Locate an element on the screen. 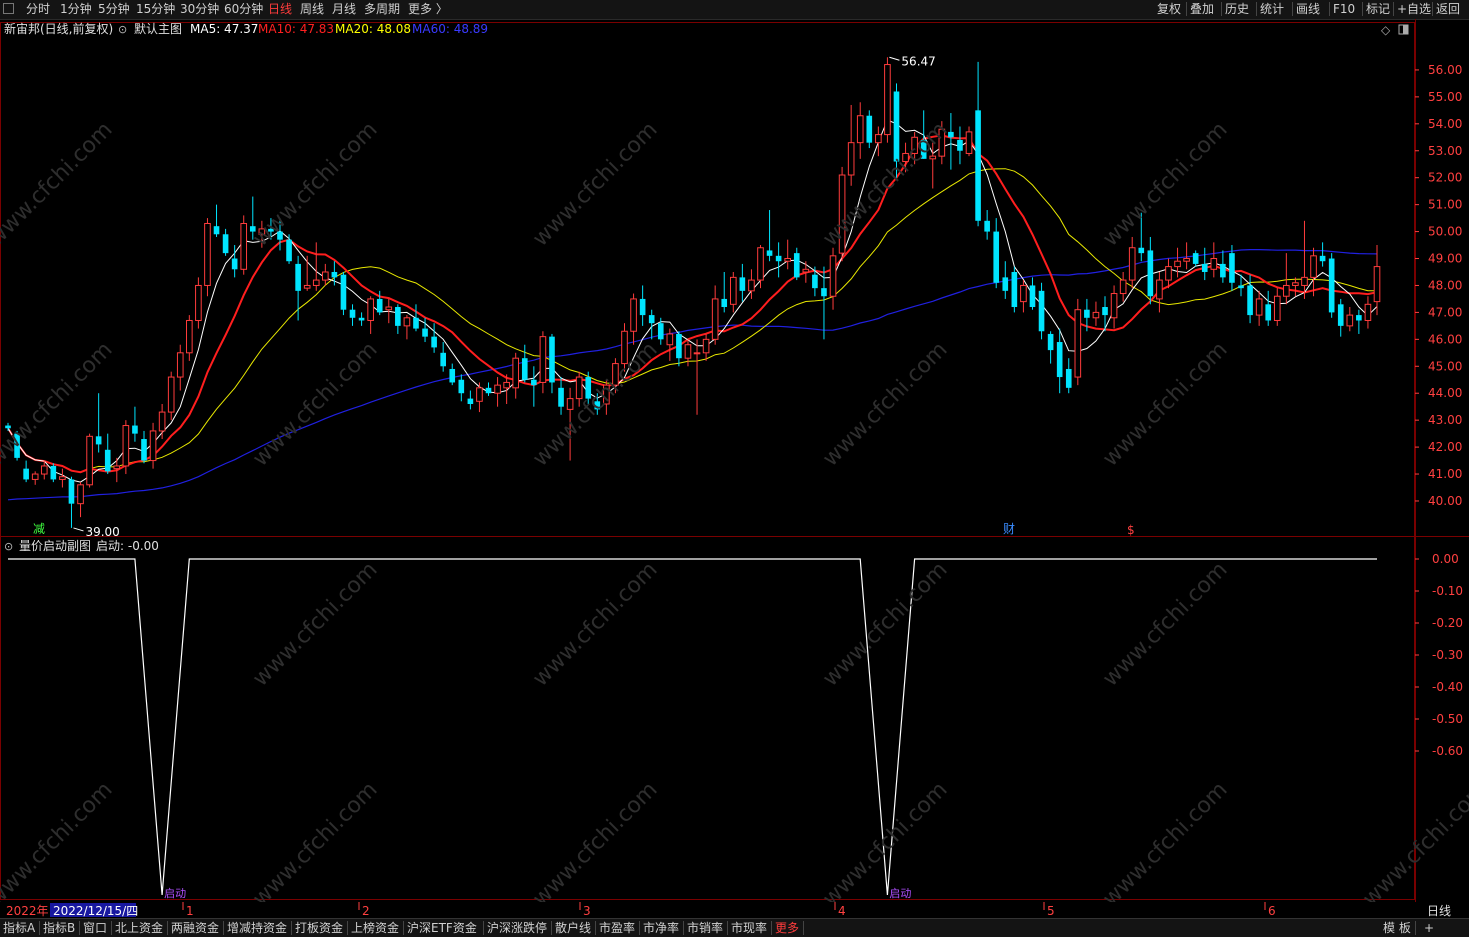 Image resolution: width=1469 pixels, height=937 pixels. finance-marker: 财 is located at coordinates (1009, 529).